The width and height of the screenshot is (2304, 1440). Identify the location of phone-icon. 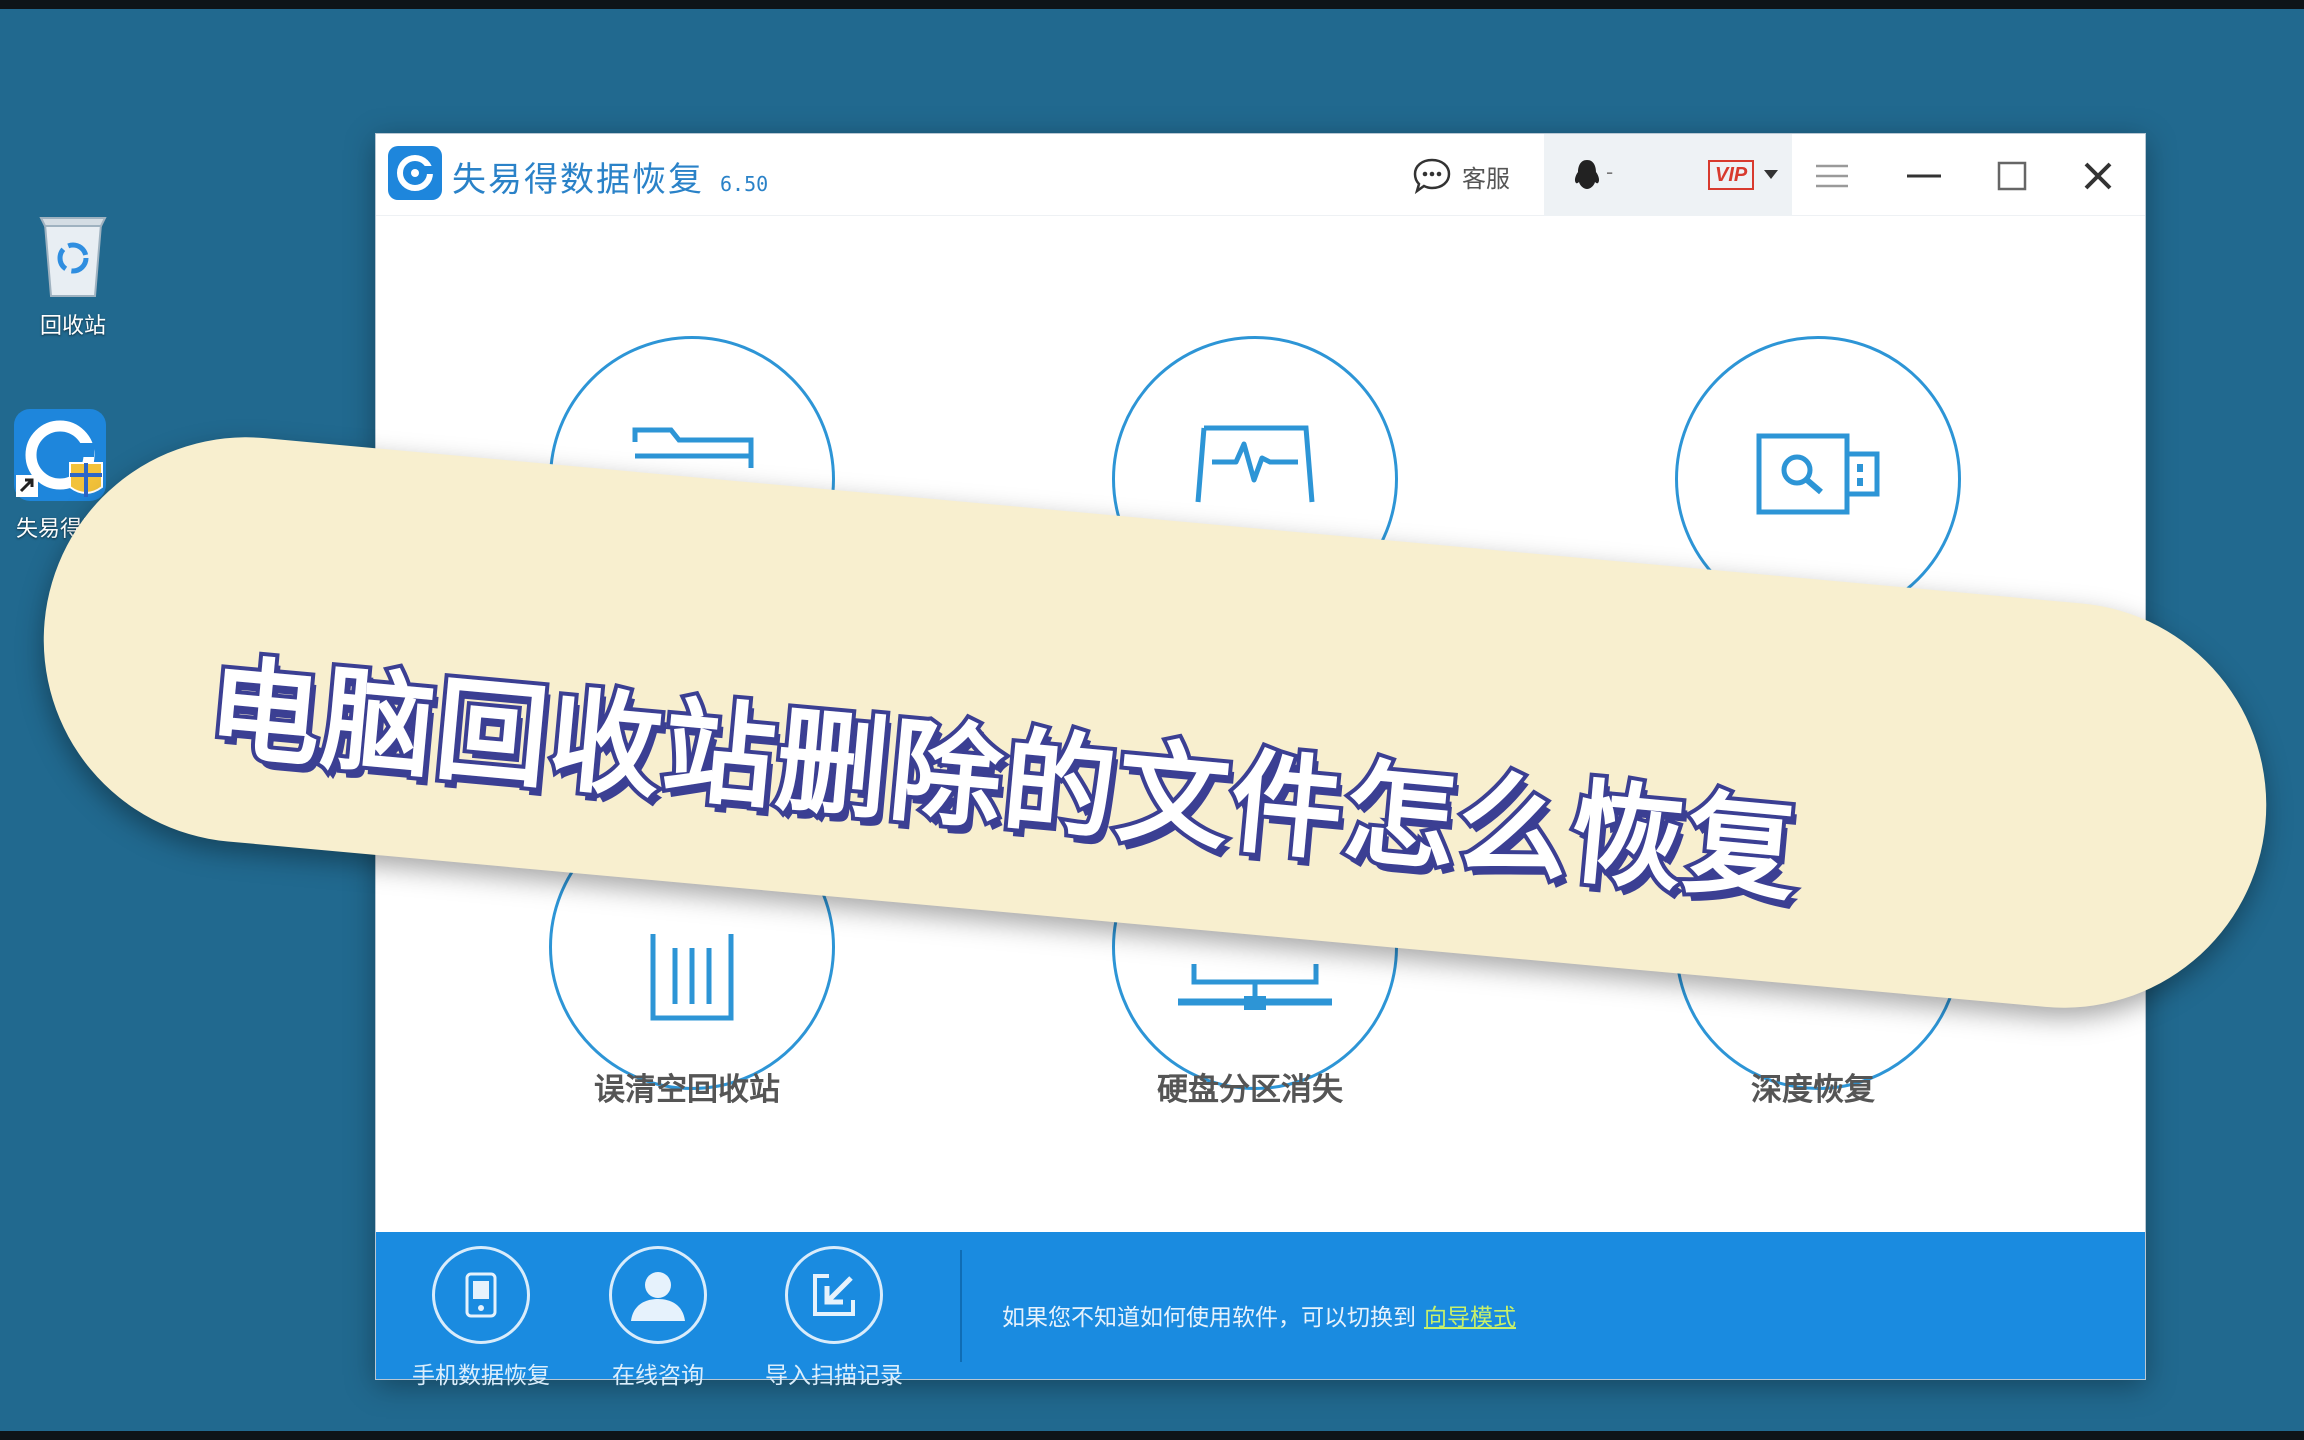
(481, 1295).